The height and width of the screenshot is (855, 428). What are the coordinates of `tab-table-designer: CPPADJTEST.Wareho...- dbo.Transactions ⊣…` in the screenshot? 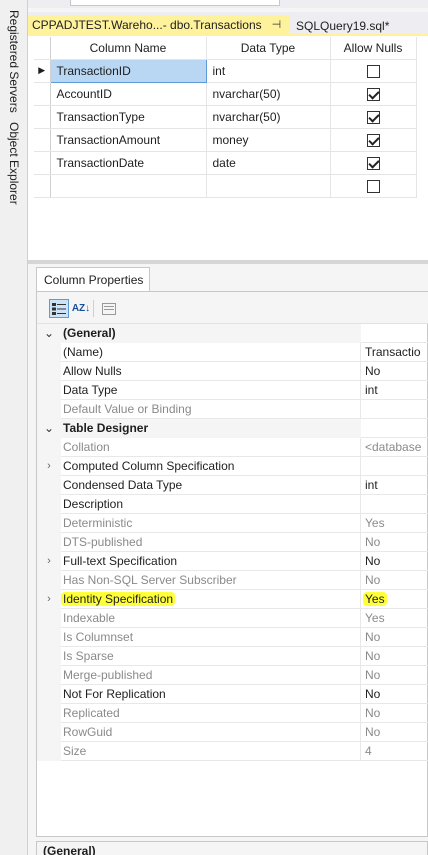 It's located at (159, 25).